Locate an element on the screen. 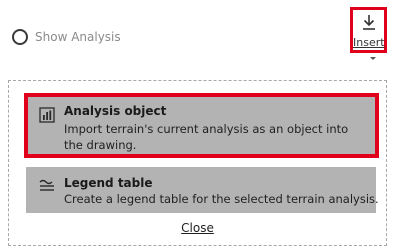 The width and height of the screenshot is (395, 252). show-analysis-toggle: Show Analysis is located at coordinates (66, 37).